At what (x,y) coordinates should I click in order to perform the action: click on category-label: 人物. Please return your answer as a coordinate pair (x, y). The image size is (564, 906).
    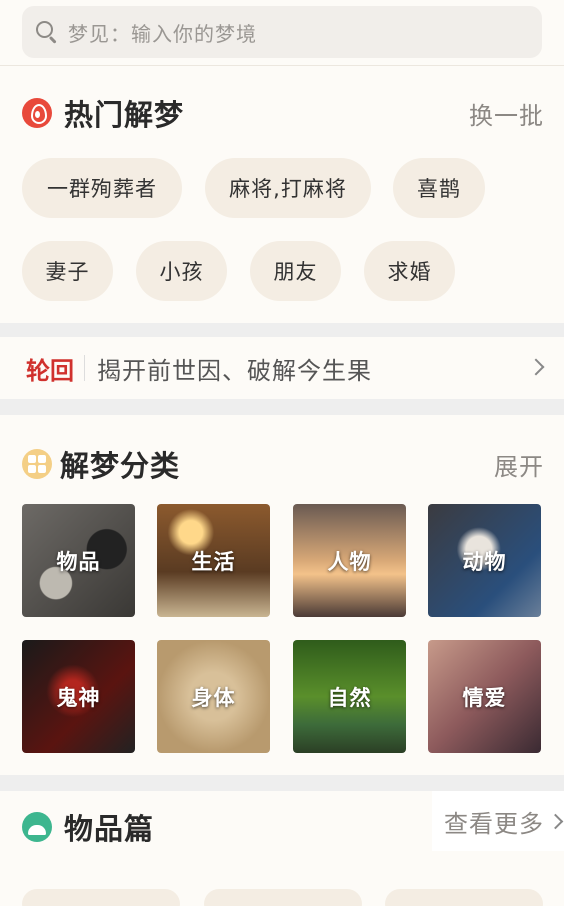
    Looking at the image, I should click on (349, 561).